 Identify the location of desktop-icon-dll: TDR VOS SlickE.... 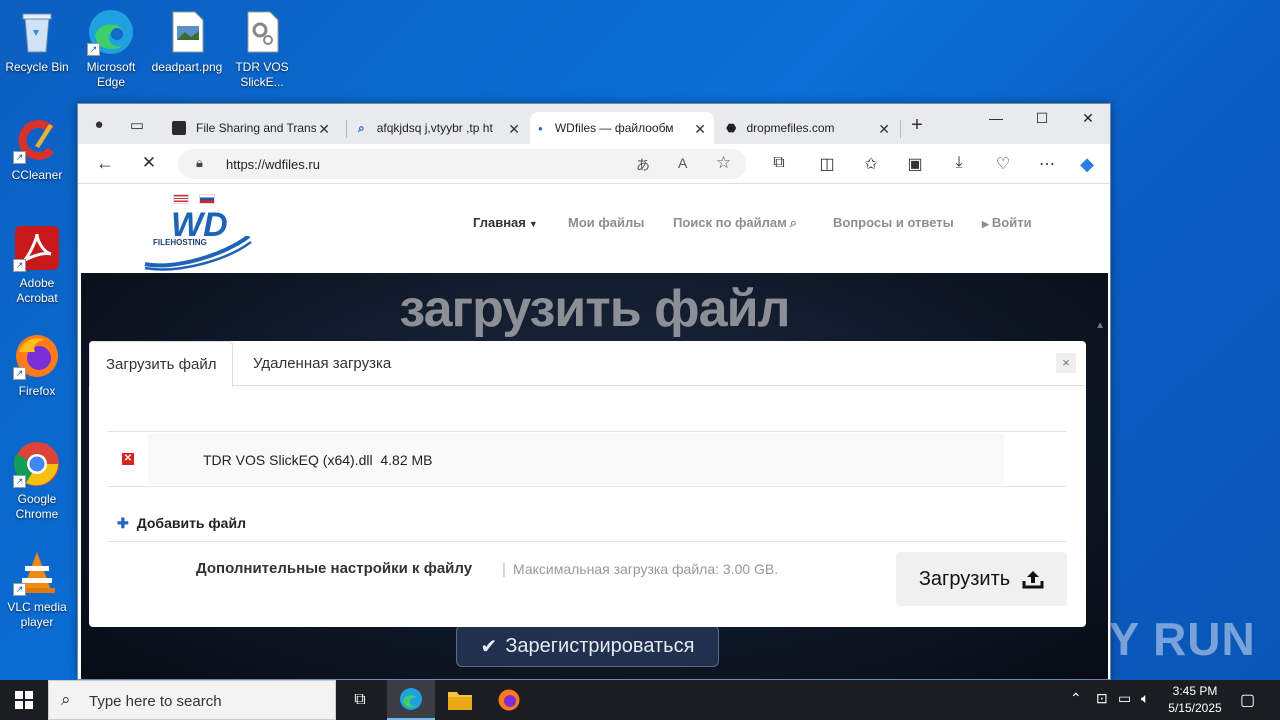
(262, 49).